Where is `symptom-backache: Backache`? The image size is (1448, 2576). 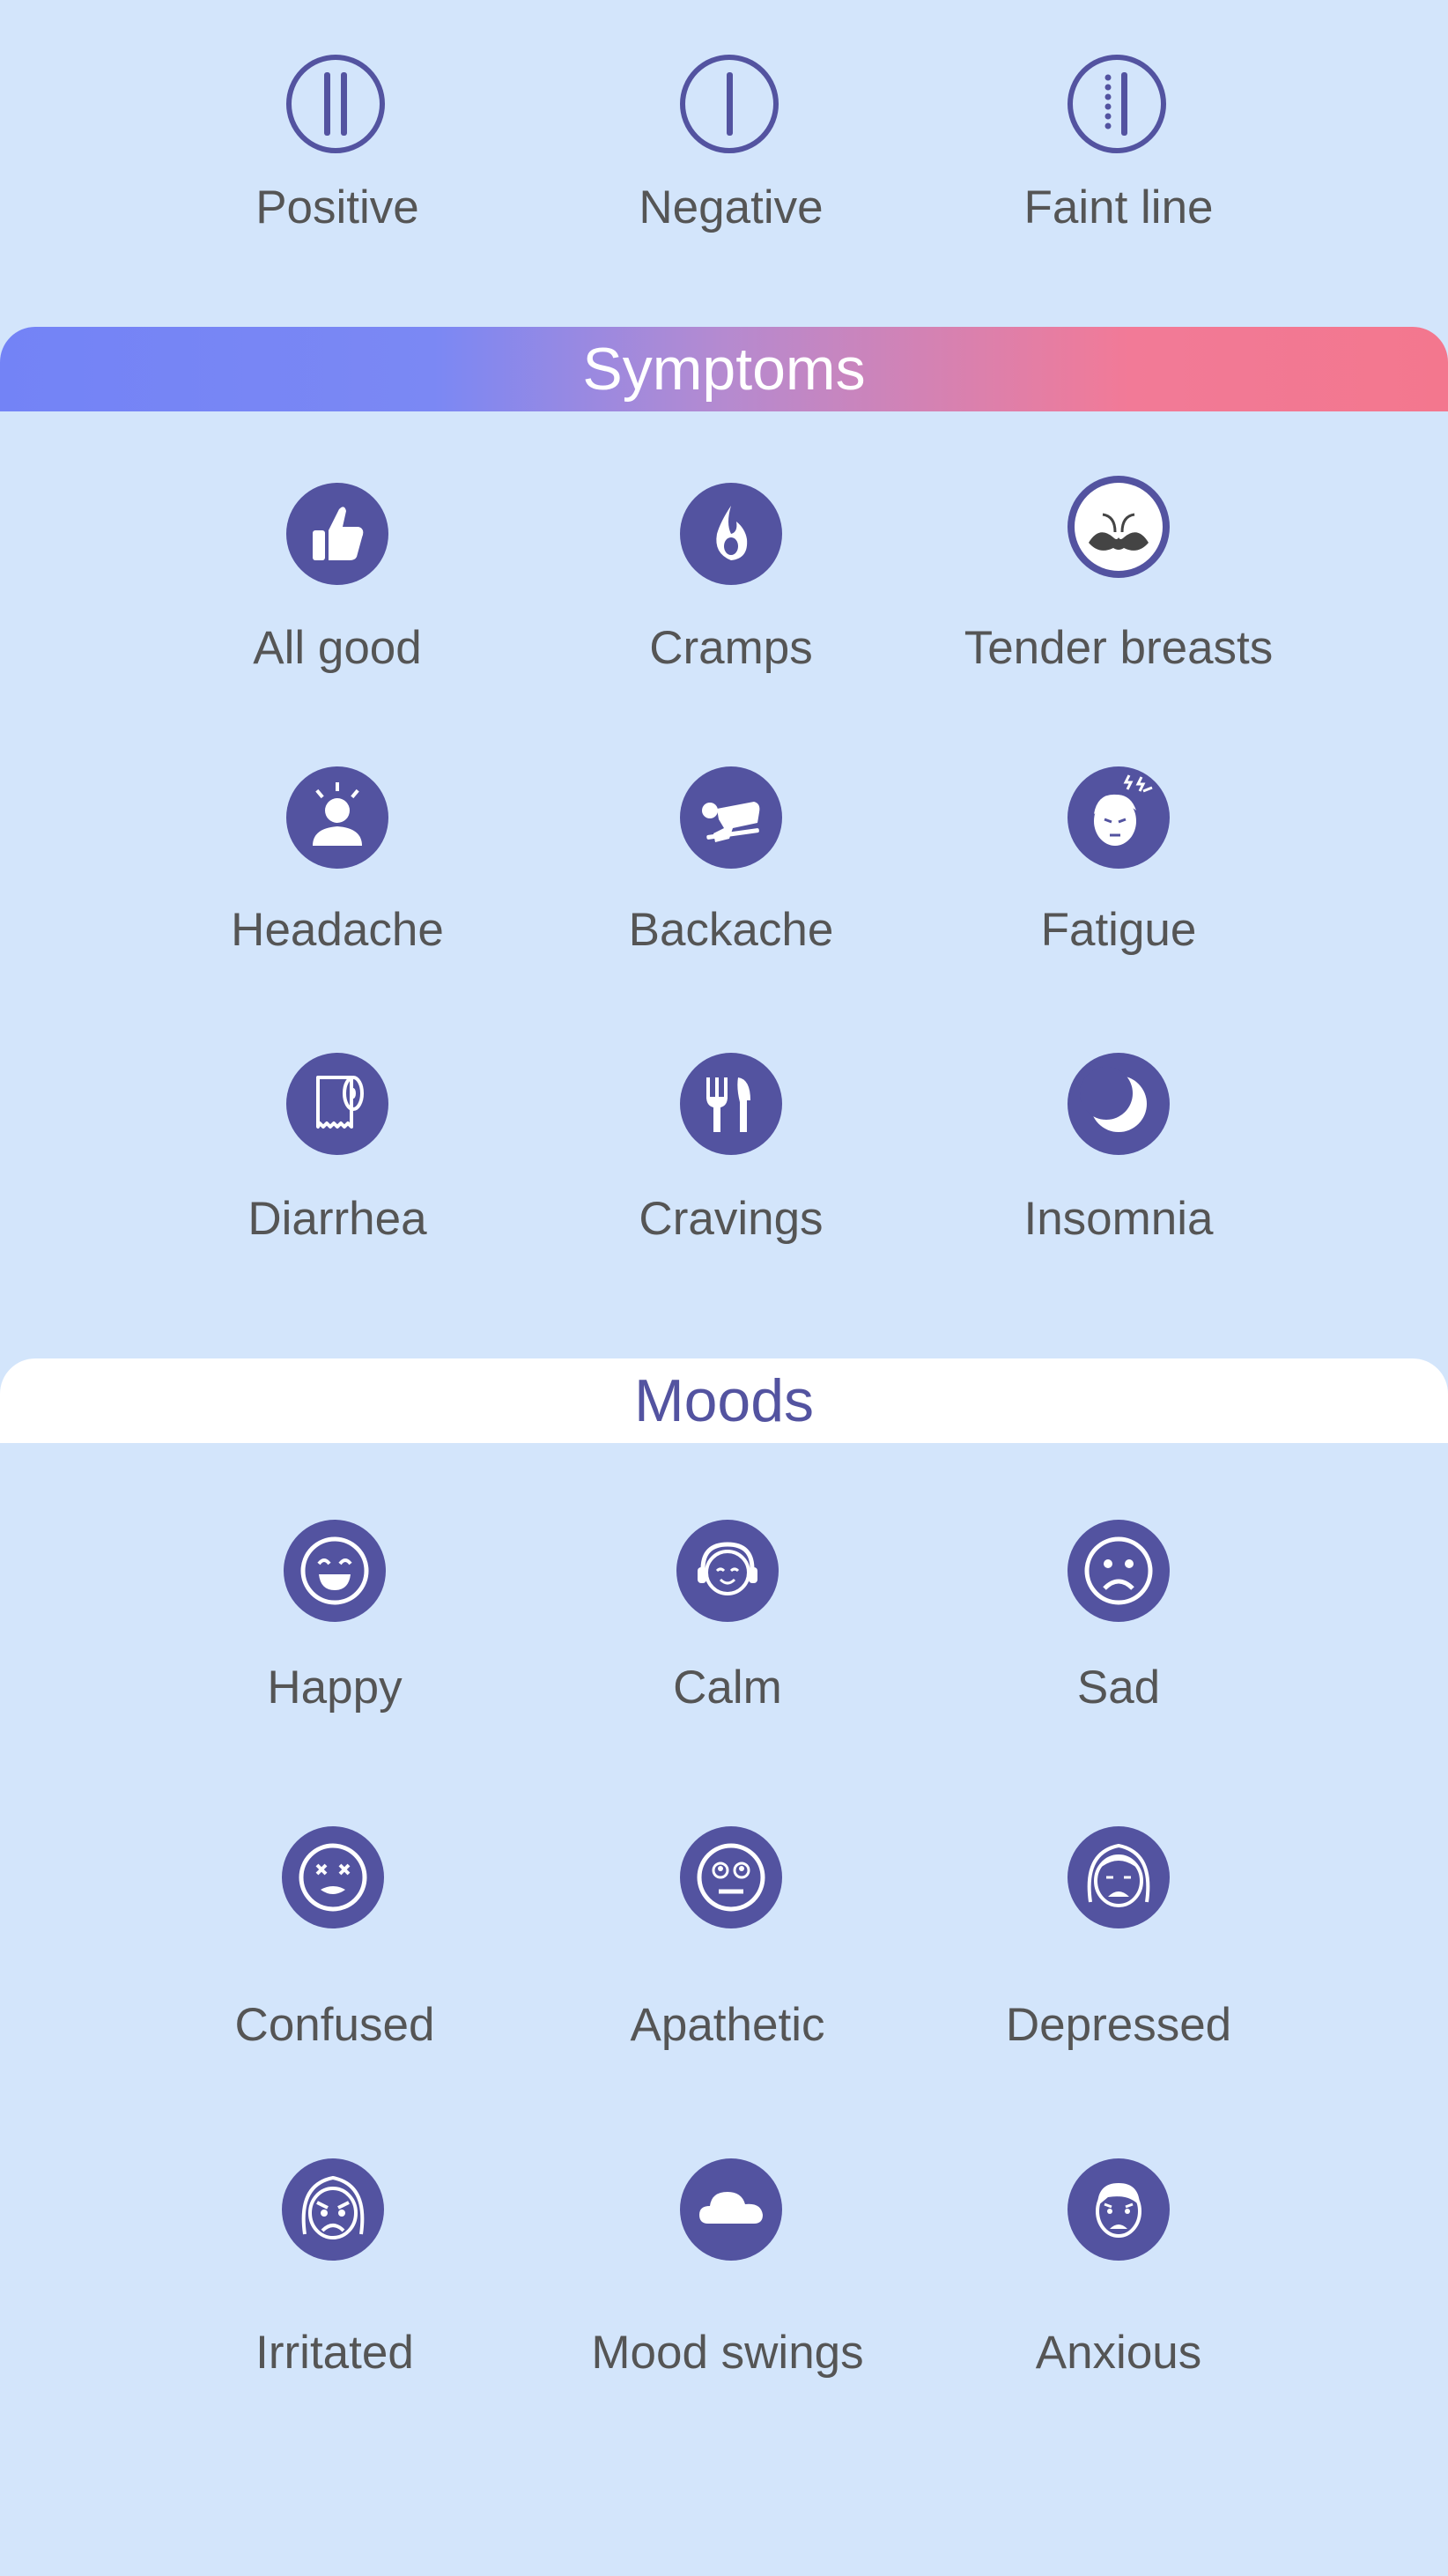 symptom-backache: Backache is located at coordinates (731, 872).